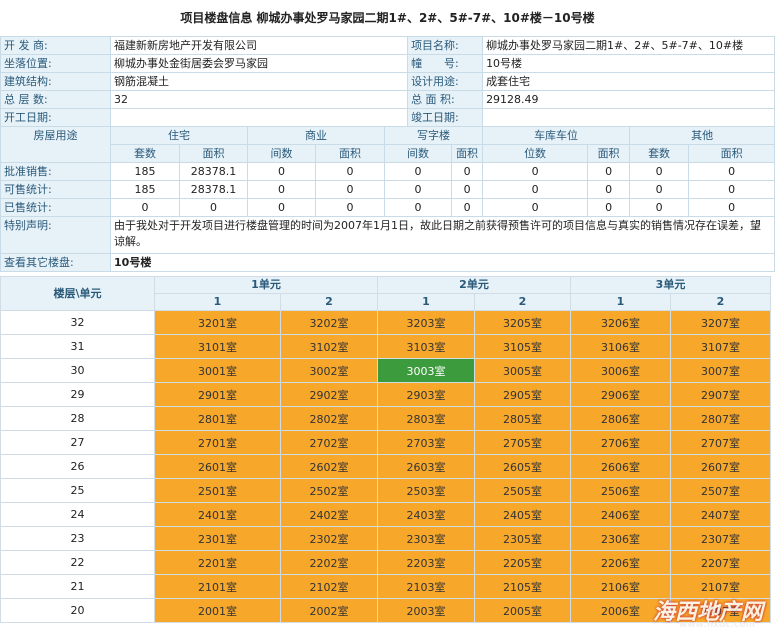 Image resolution: width=775 pixels, height=634 pixels. What do you see at coordinates (720, 346) in the screenshot?
I see `room-cell: 3107室` at bounding box center [720, 346].